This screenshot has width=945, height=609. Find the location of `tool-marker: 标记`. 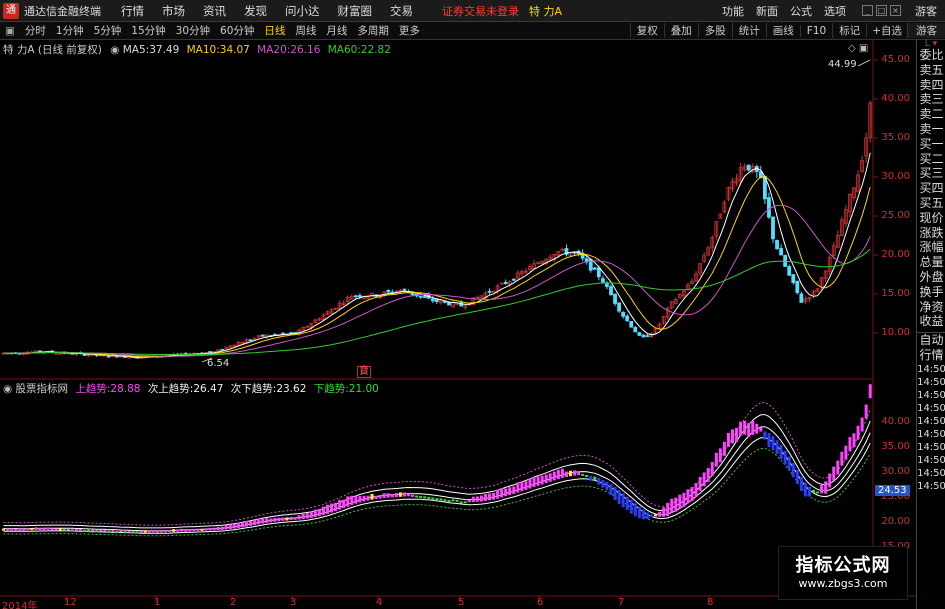

tool-marker: 标记 is located at coordinates (849, 30).